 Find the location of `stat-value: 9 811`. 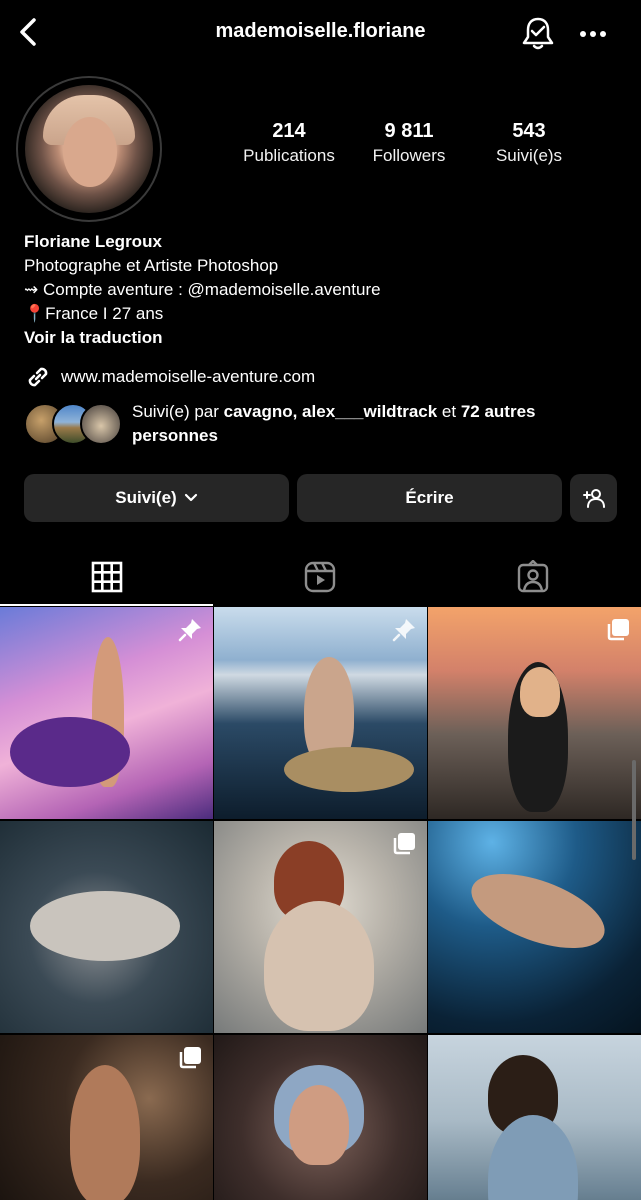

stat-value: 9 811 is located at coordinates (409, 131).